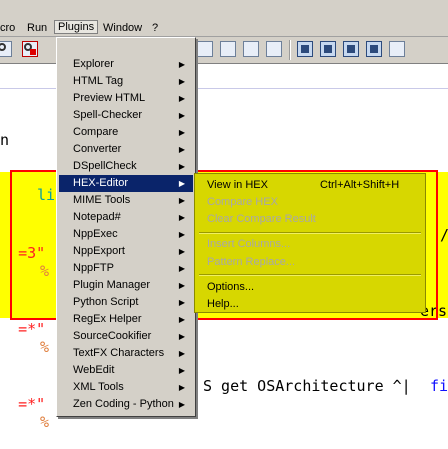 The width and height of the screenshot is (448, 449). Describe the element at coordinates (126, 234) in the screenshot. I see `menu-item-nppexec: NppExec ▶` at that location.